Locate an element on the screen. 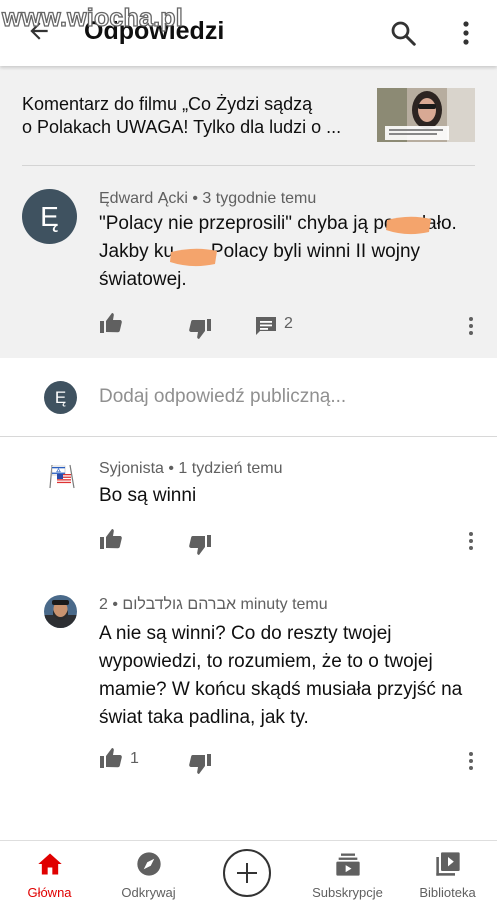 This screenshot has height=901, width=497. library-icon is located at coordinates (448, 864).